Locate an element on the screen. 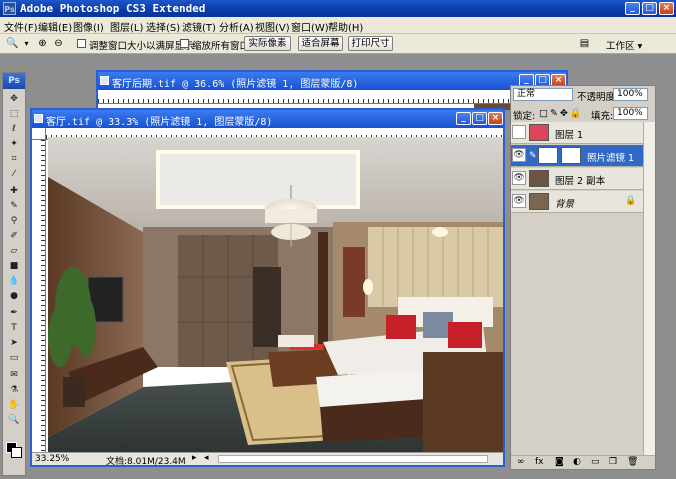  history-brush-tool-icon: ✐ is located at coordinates (14, 236).